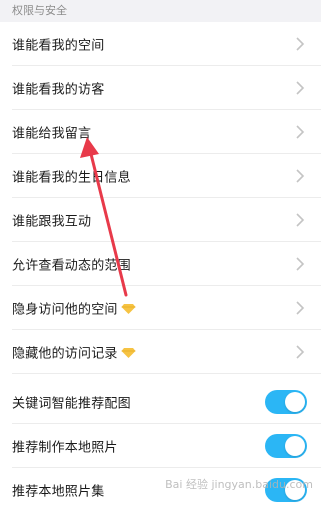 This screenshot has height=512, width=321. What do you see at coordinates (58, 492) in the screenshot?
I see `row-label: 推荐本地照片集` at bounding box center [58, 492].